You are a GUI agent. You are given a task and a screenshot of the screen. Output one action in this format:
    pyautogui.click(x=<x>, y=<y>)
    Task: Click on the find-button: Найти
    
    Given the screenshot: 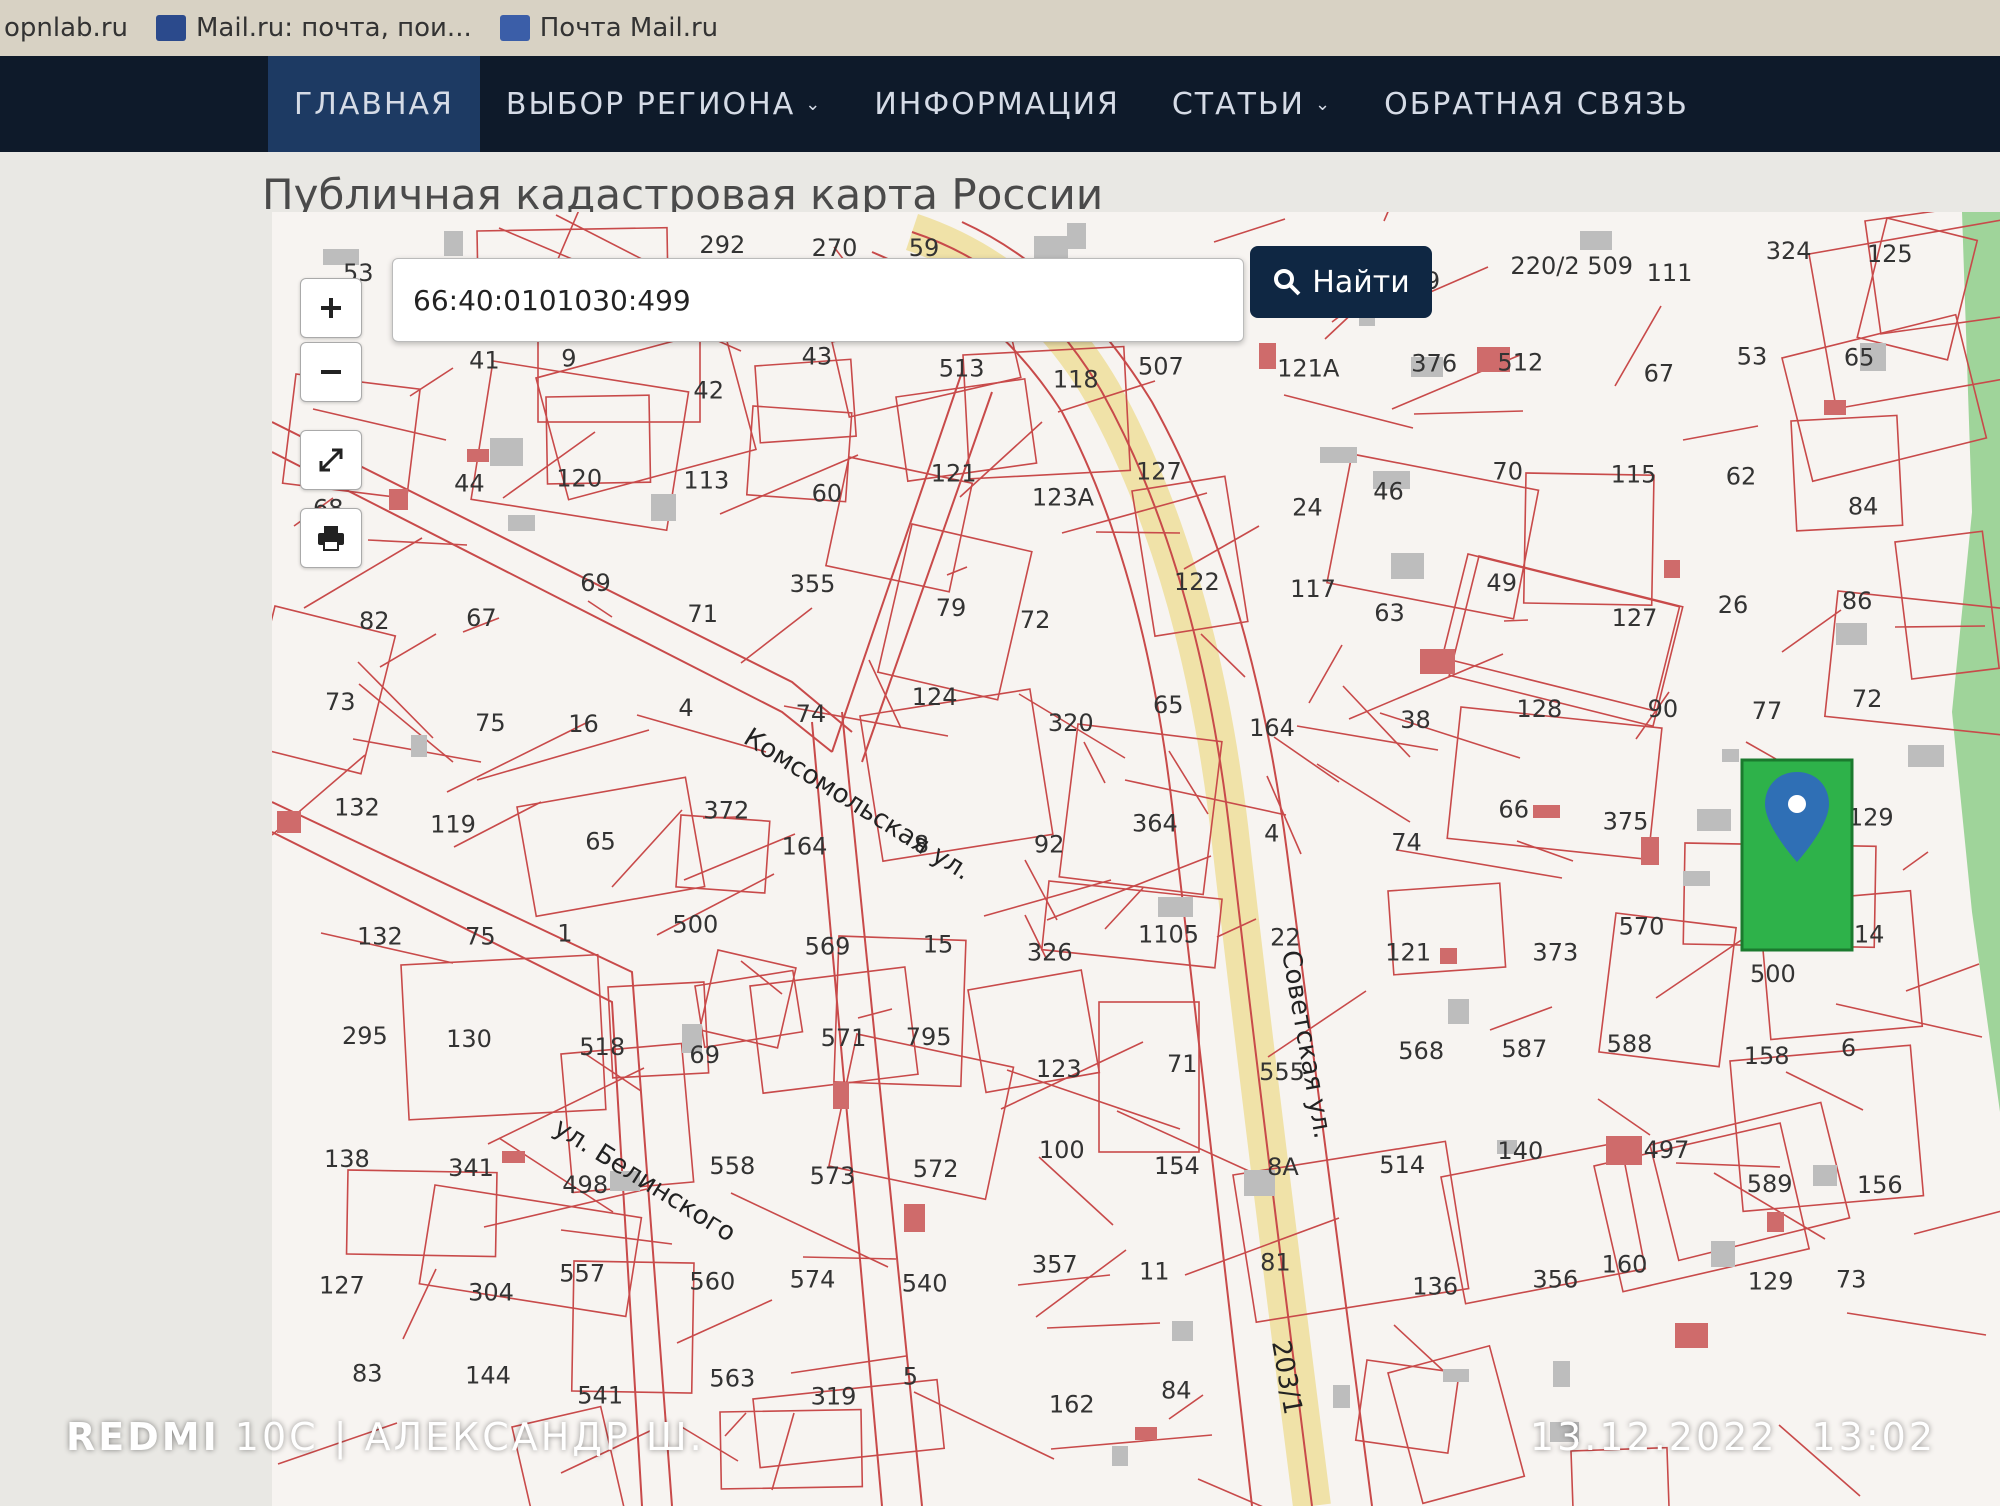 What is the action you would take?
    pyautogui.click(x=1341, y=282)
    